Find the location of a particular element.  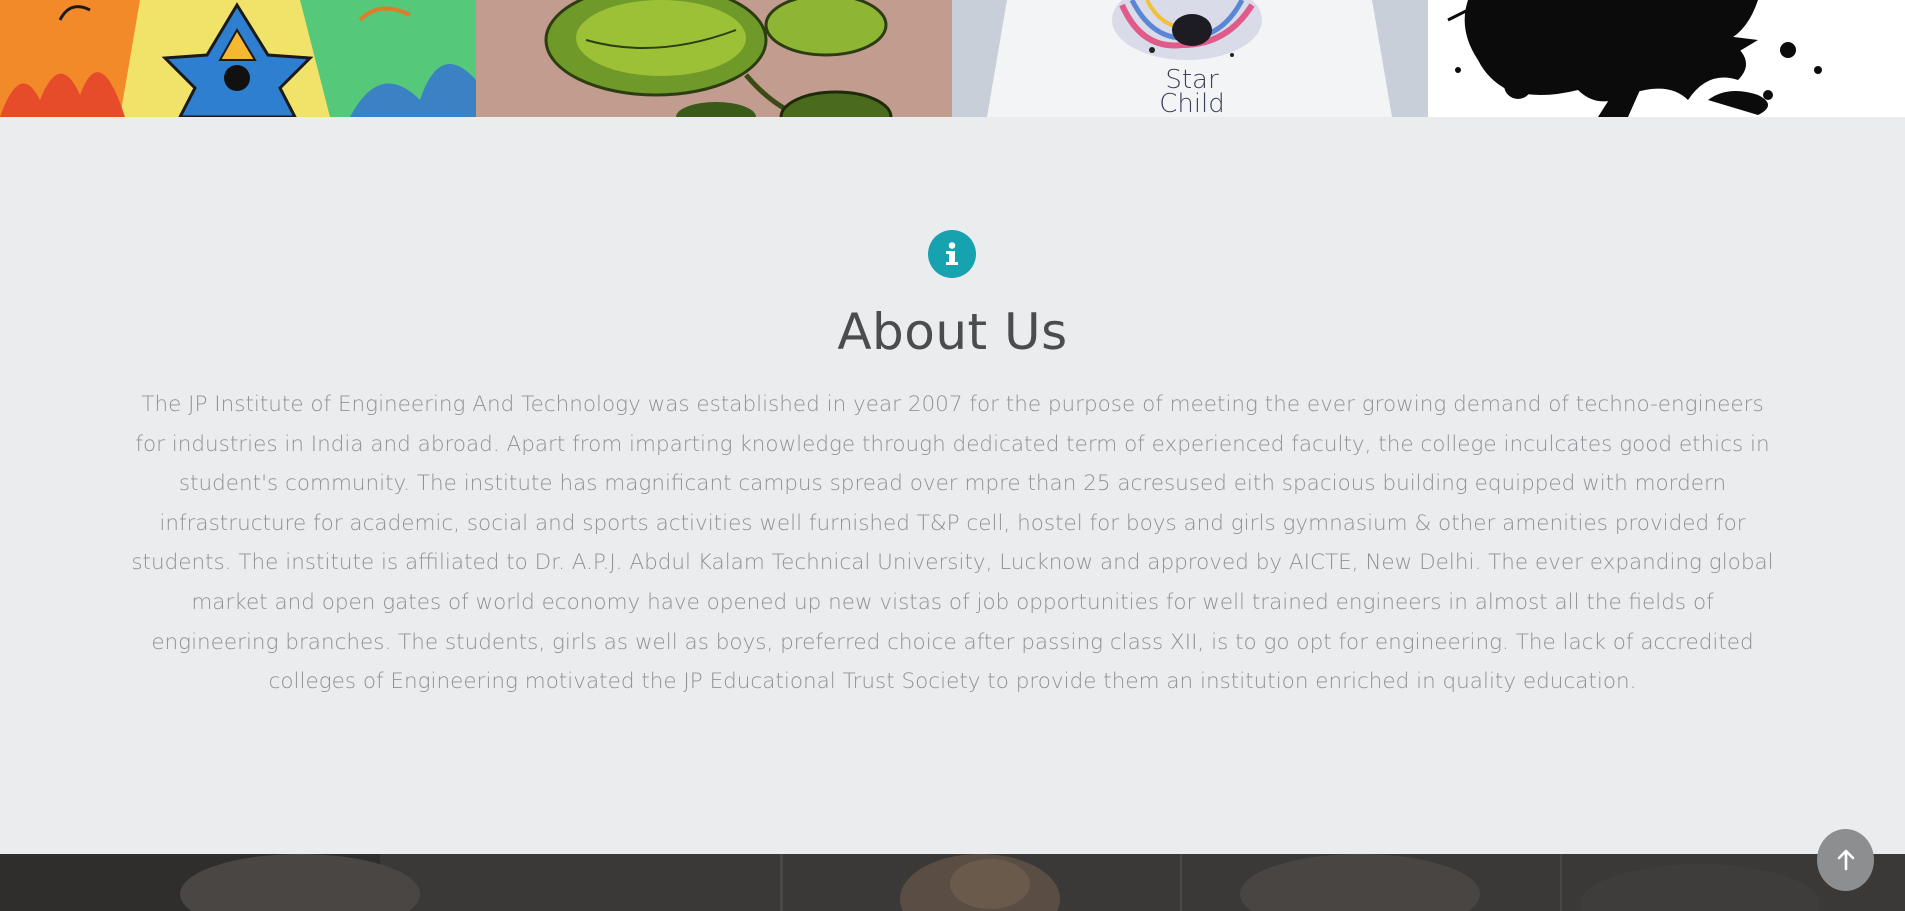

gallery-tile-tshirt: Star Child is located at coordinates (1190, 58).